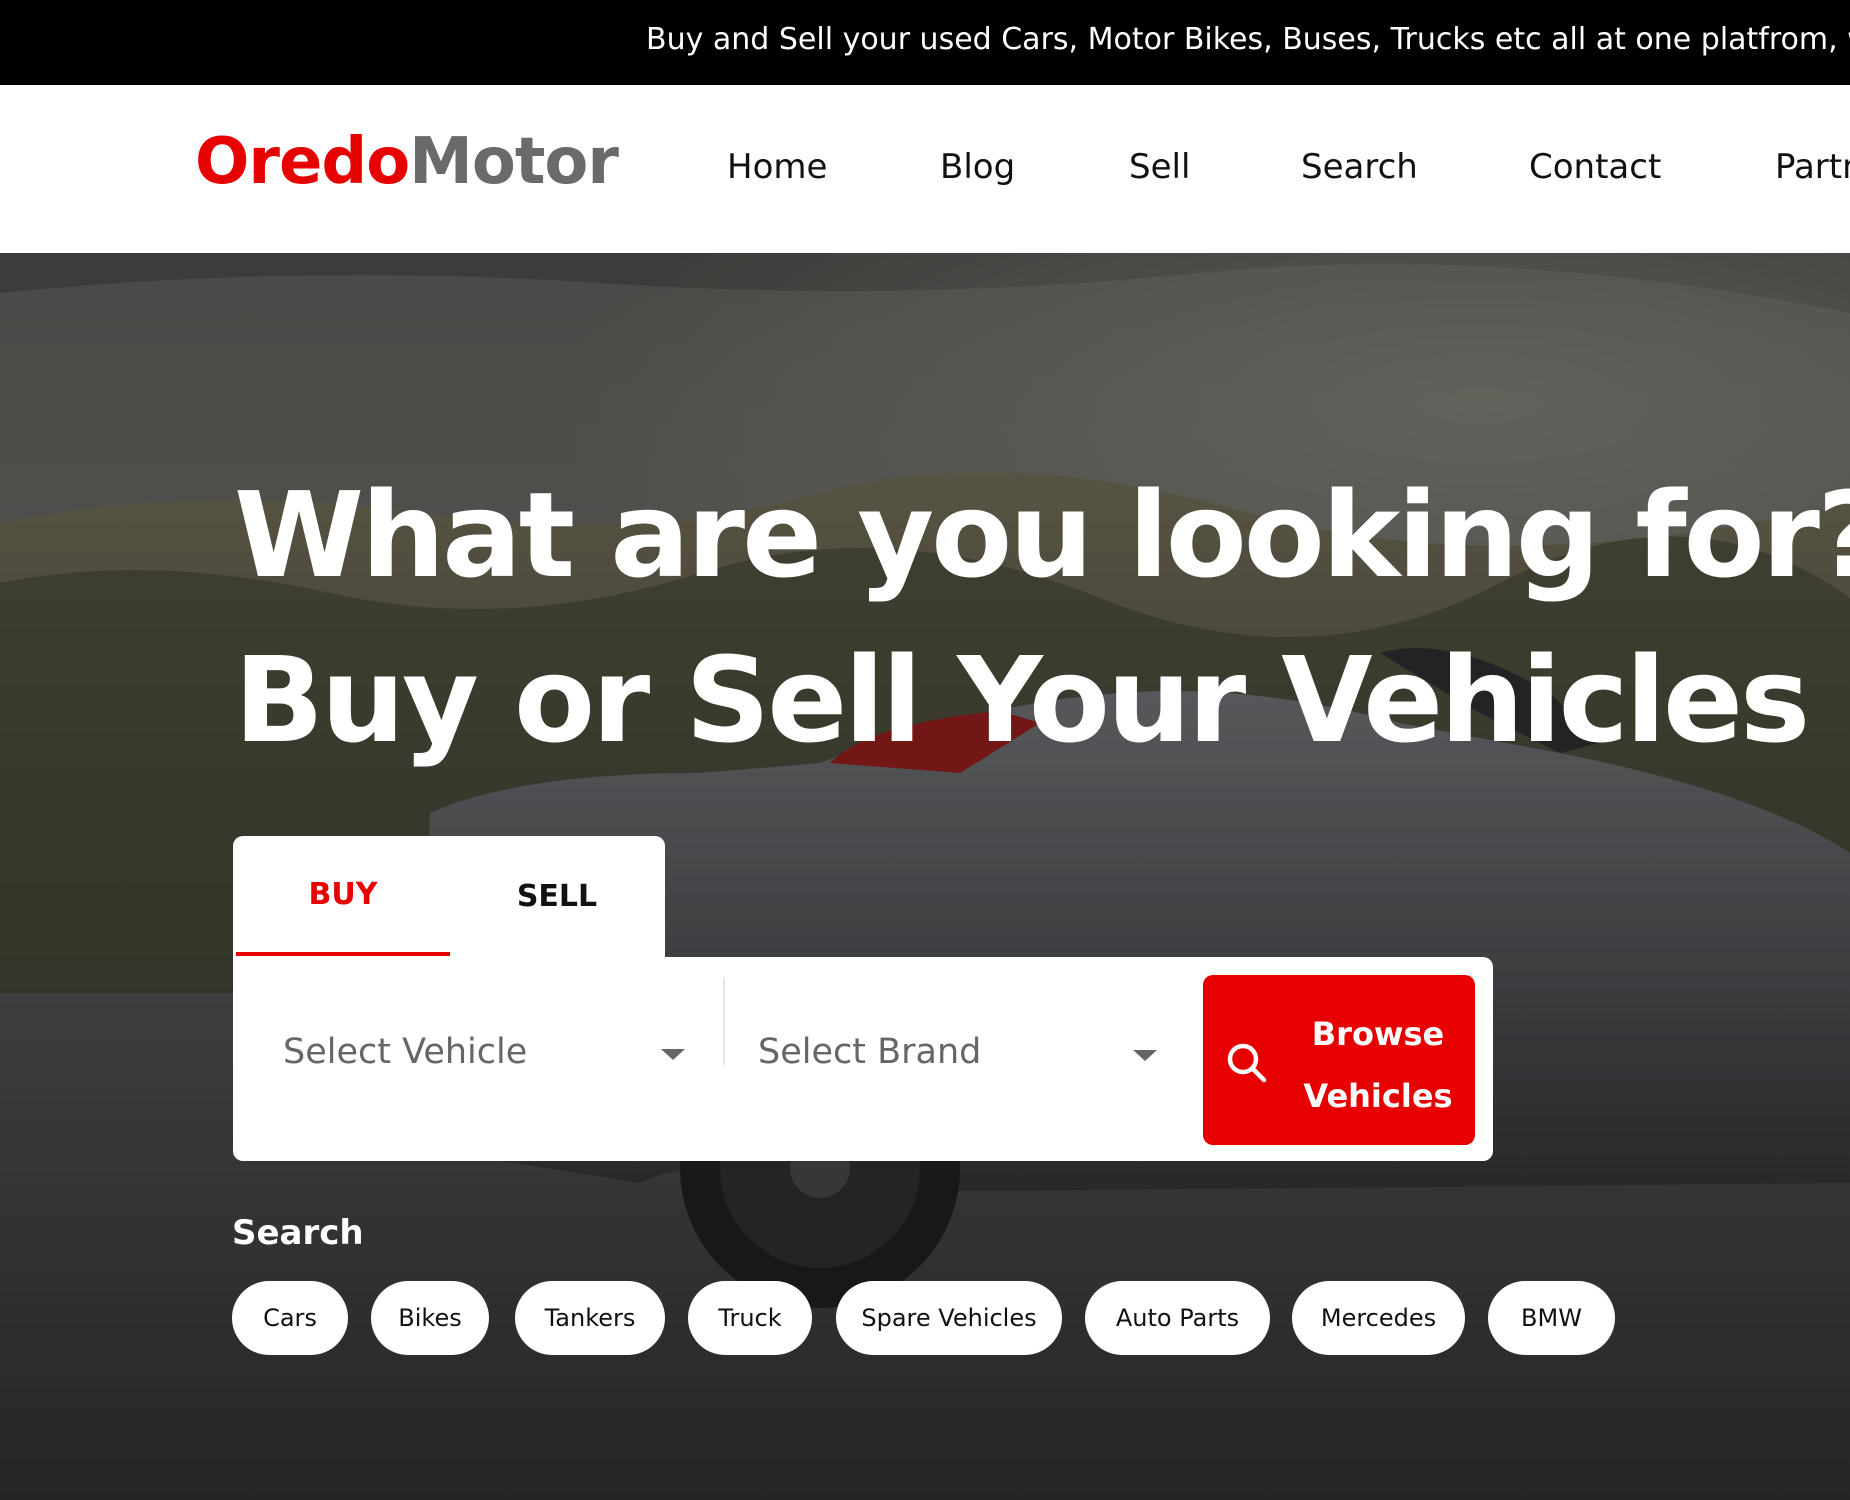  I want to click on chip-tankers: Tankers, so click(590, 1318).